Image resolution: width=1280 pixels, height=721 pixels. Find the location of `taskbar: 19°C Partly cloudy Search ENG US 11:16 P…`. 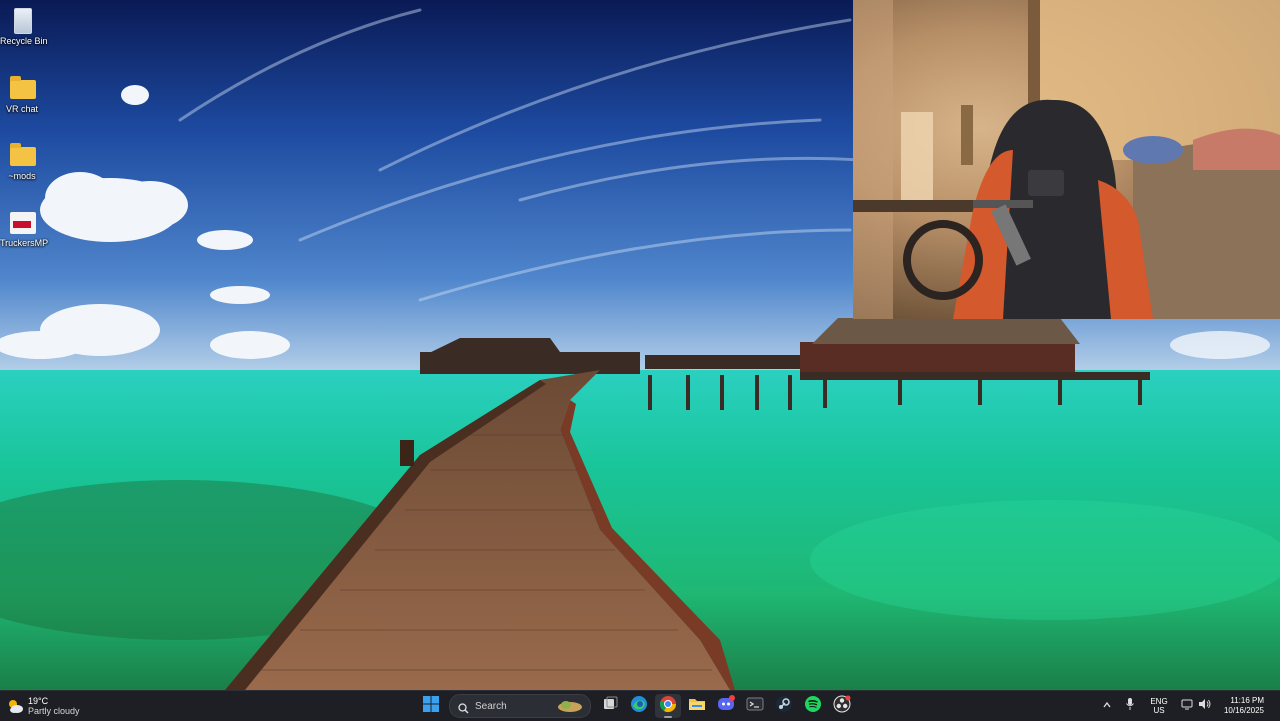

taskbar: 19°C Partly cloudy Search ENG US 11:16 P… is located at coordinates (640, 705).